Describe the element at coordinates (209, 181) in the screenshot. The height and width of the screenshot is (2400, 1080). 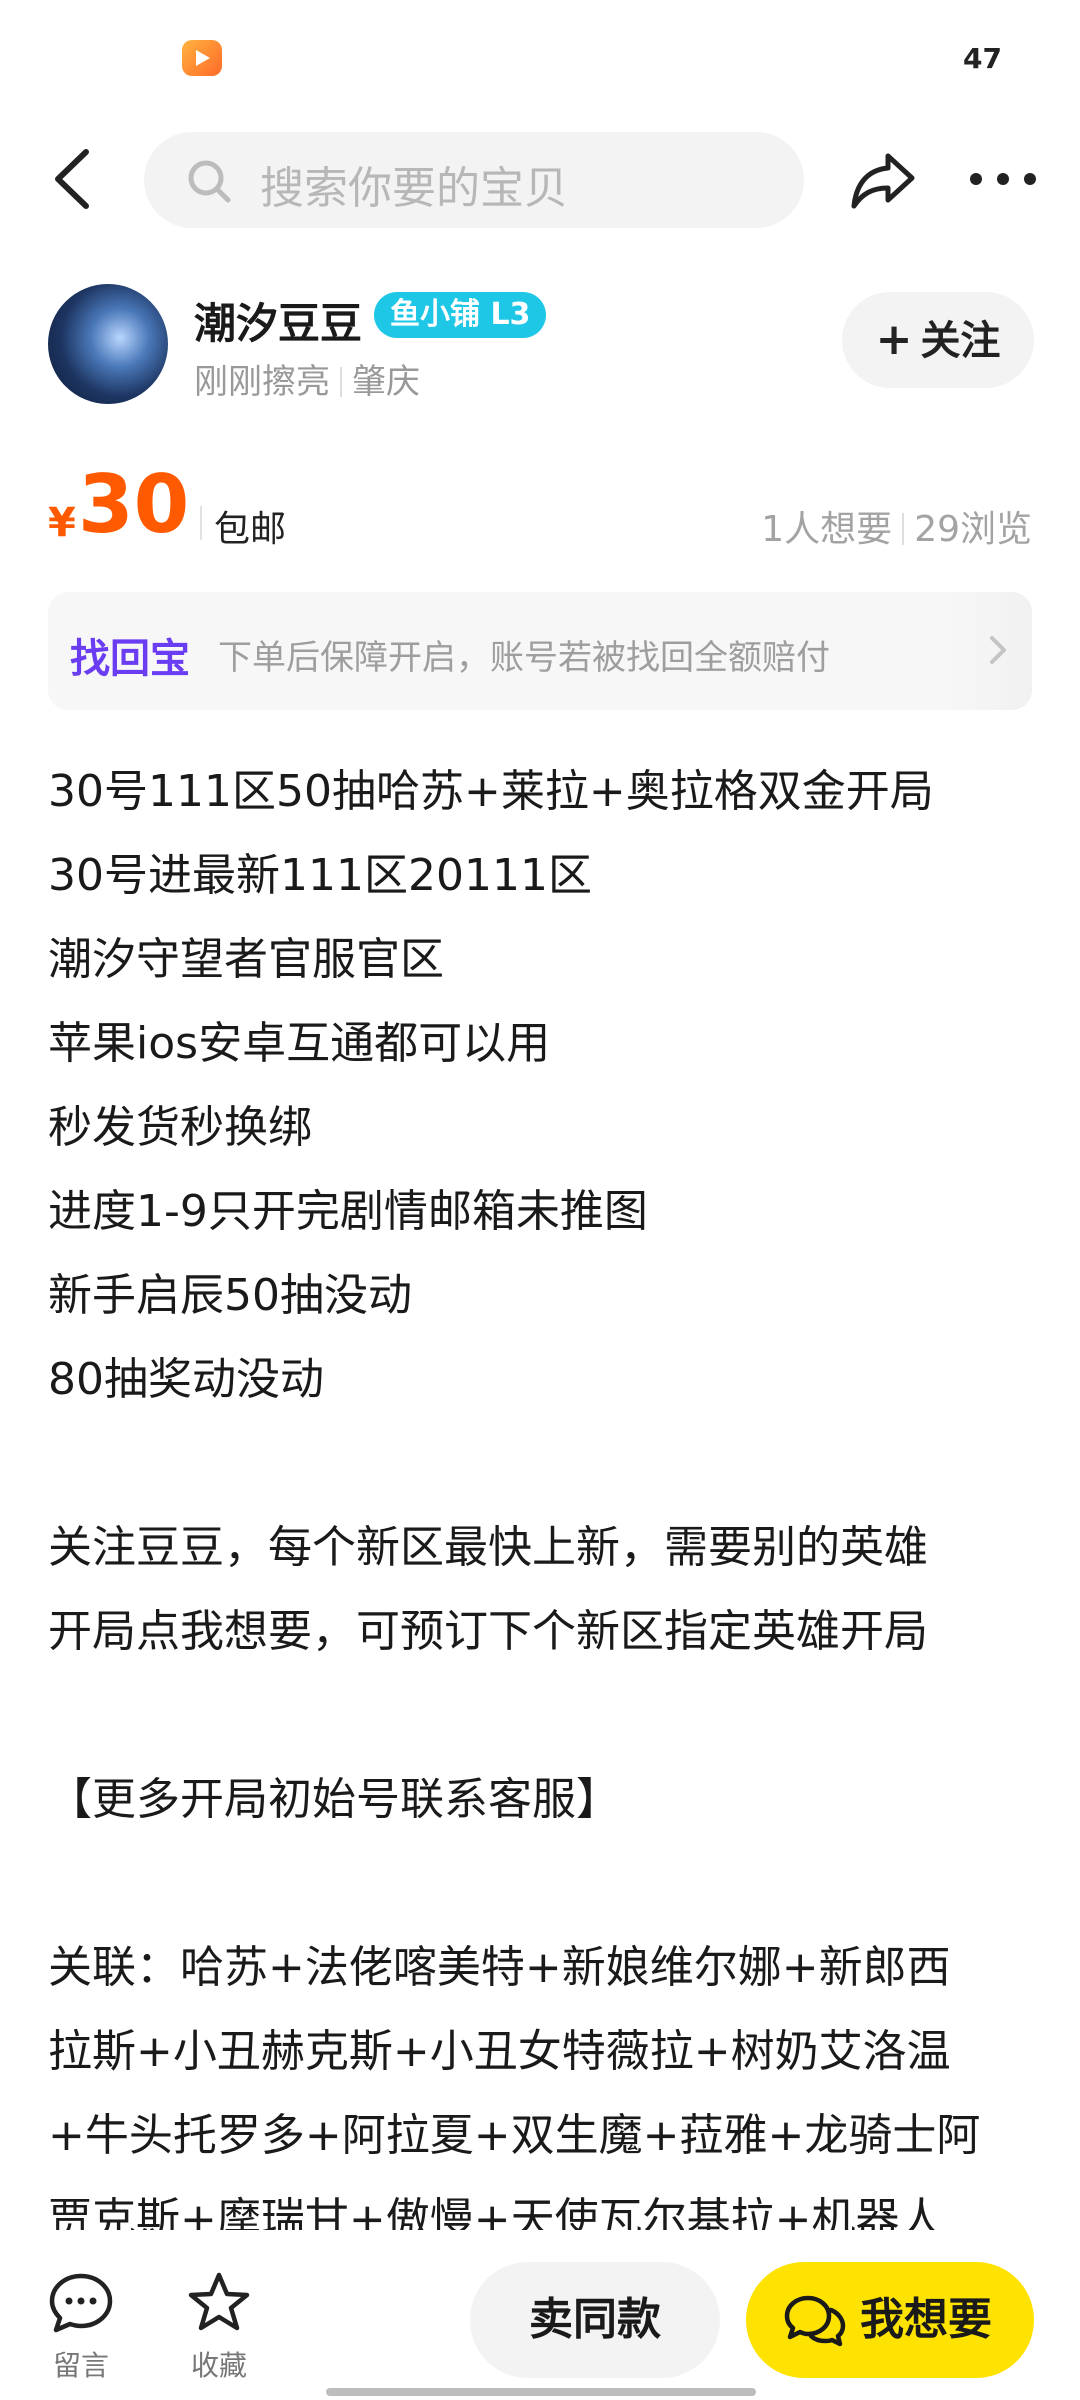
I see `search-icon` at that location.